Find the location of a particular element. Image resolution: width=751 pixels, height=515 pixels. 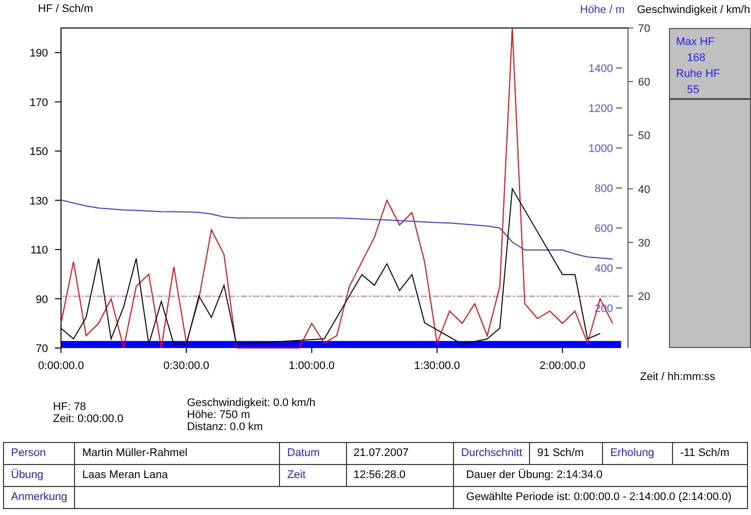

stat-value: 168 is located at coordinates (696, 58).